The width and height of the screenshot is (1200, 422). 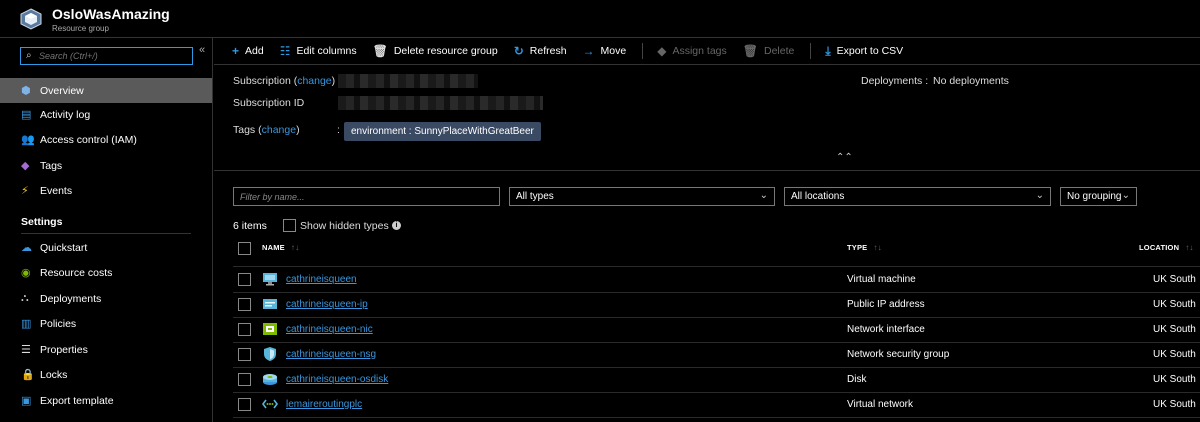 I want to click on refresh-icon: ↻, so click(x=518, y=51).